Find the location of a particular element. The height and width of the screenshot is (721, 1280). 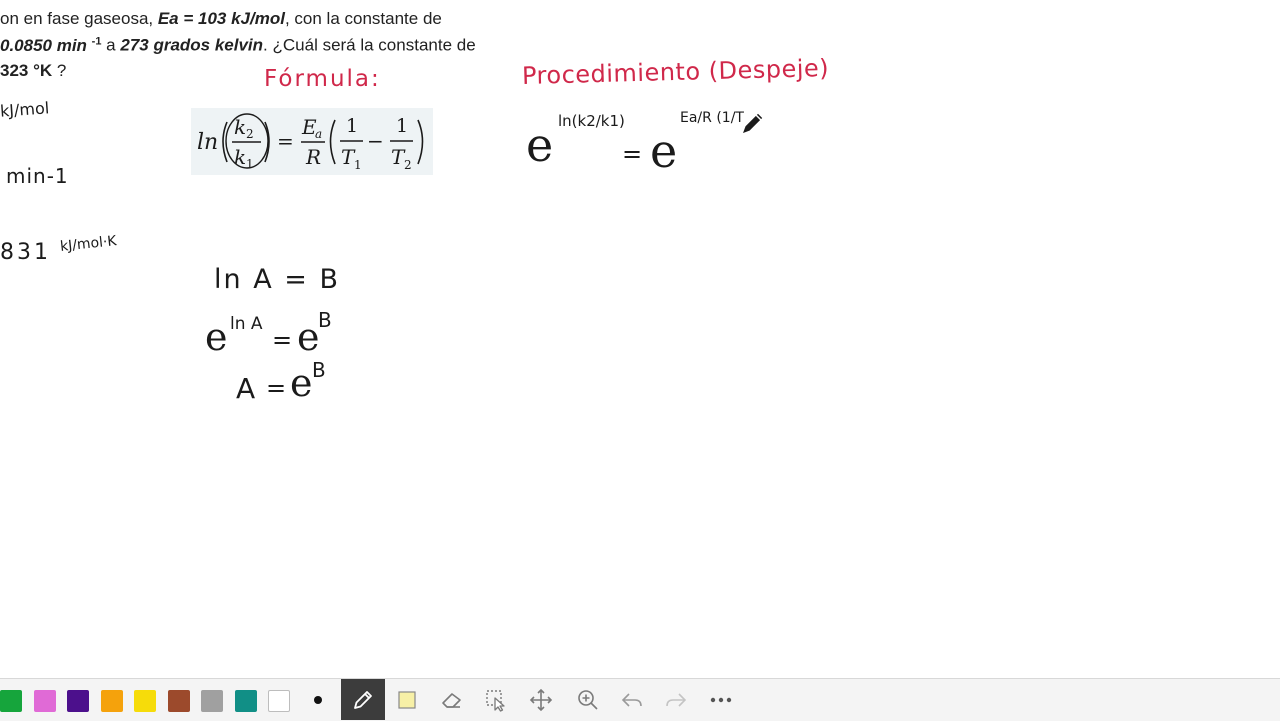

problem-text: a is located at coordinates (111, 45).